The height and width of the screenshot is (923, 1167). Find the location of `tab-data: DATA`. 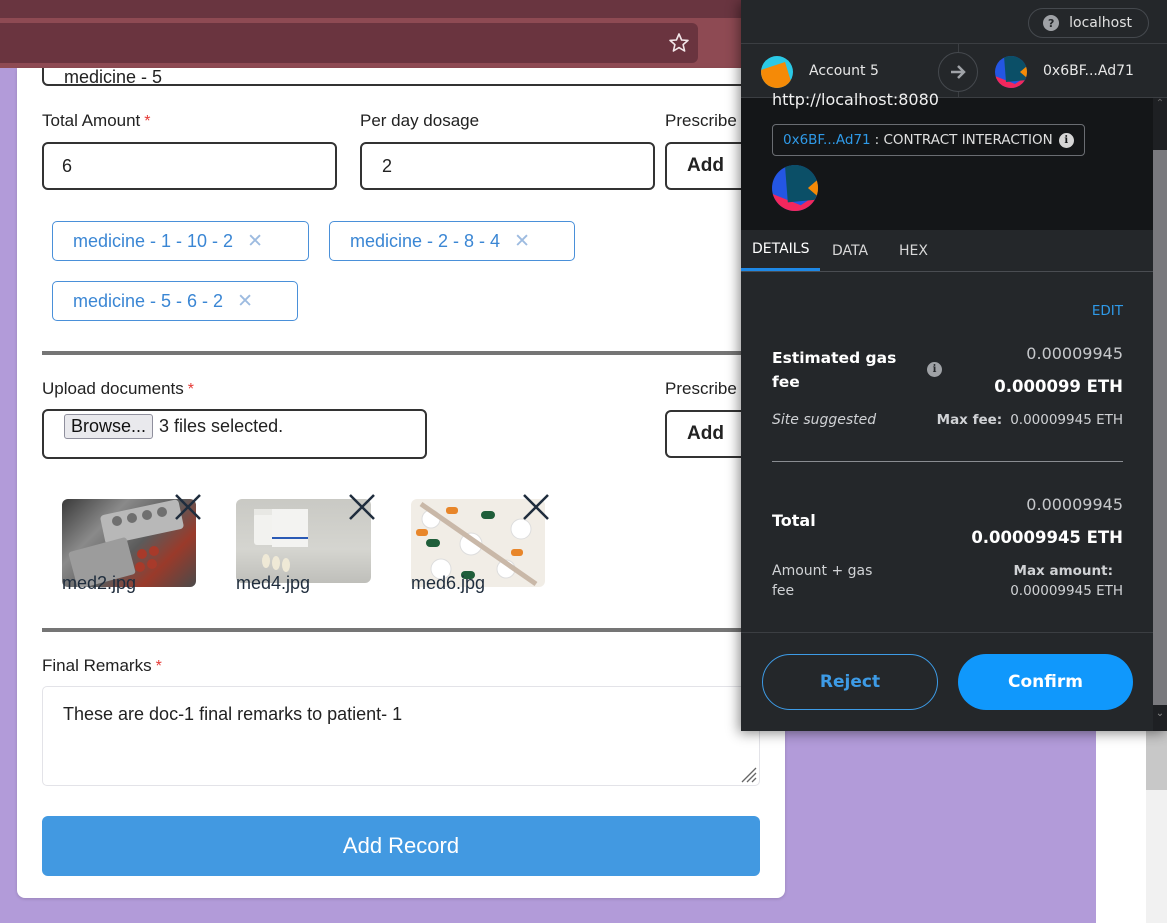

tab-data: DATA is located at coordinates (850, 250).